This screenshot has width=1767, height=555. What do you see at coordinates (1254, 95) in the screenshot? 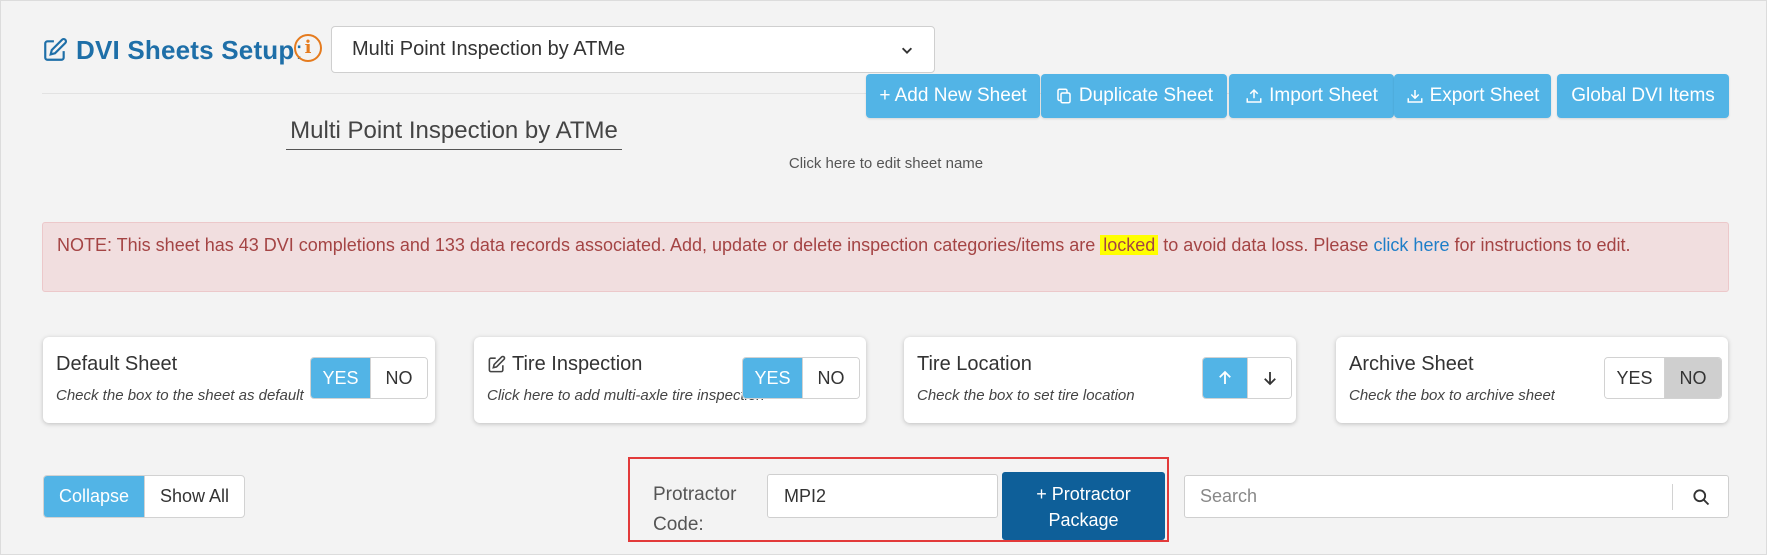
I see `upload-icon` at bounding box center [1254, 95].